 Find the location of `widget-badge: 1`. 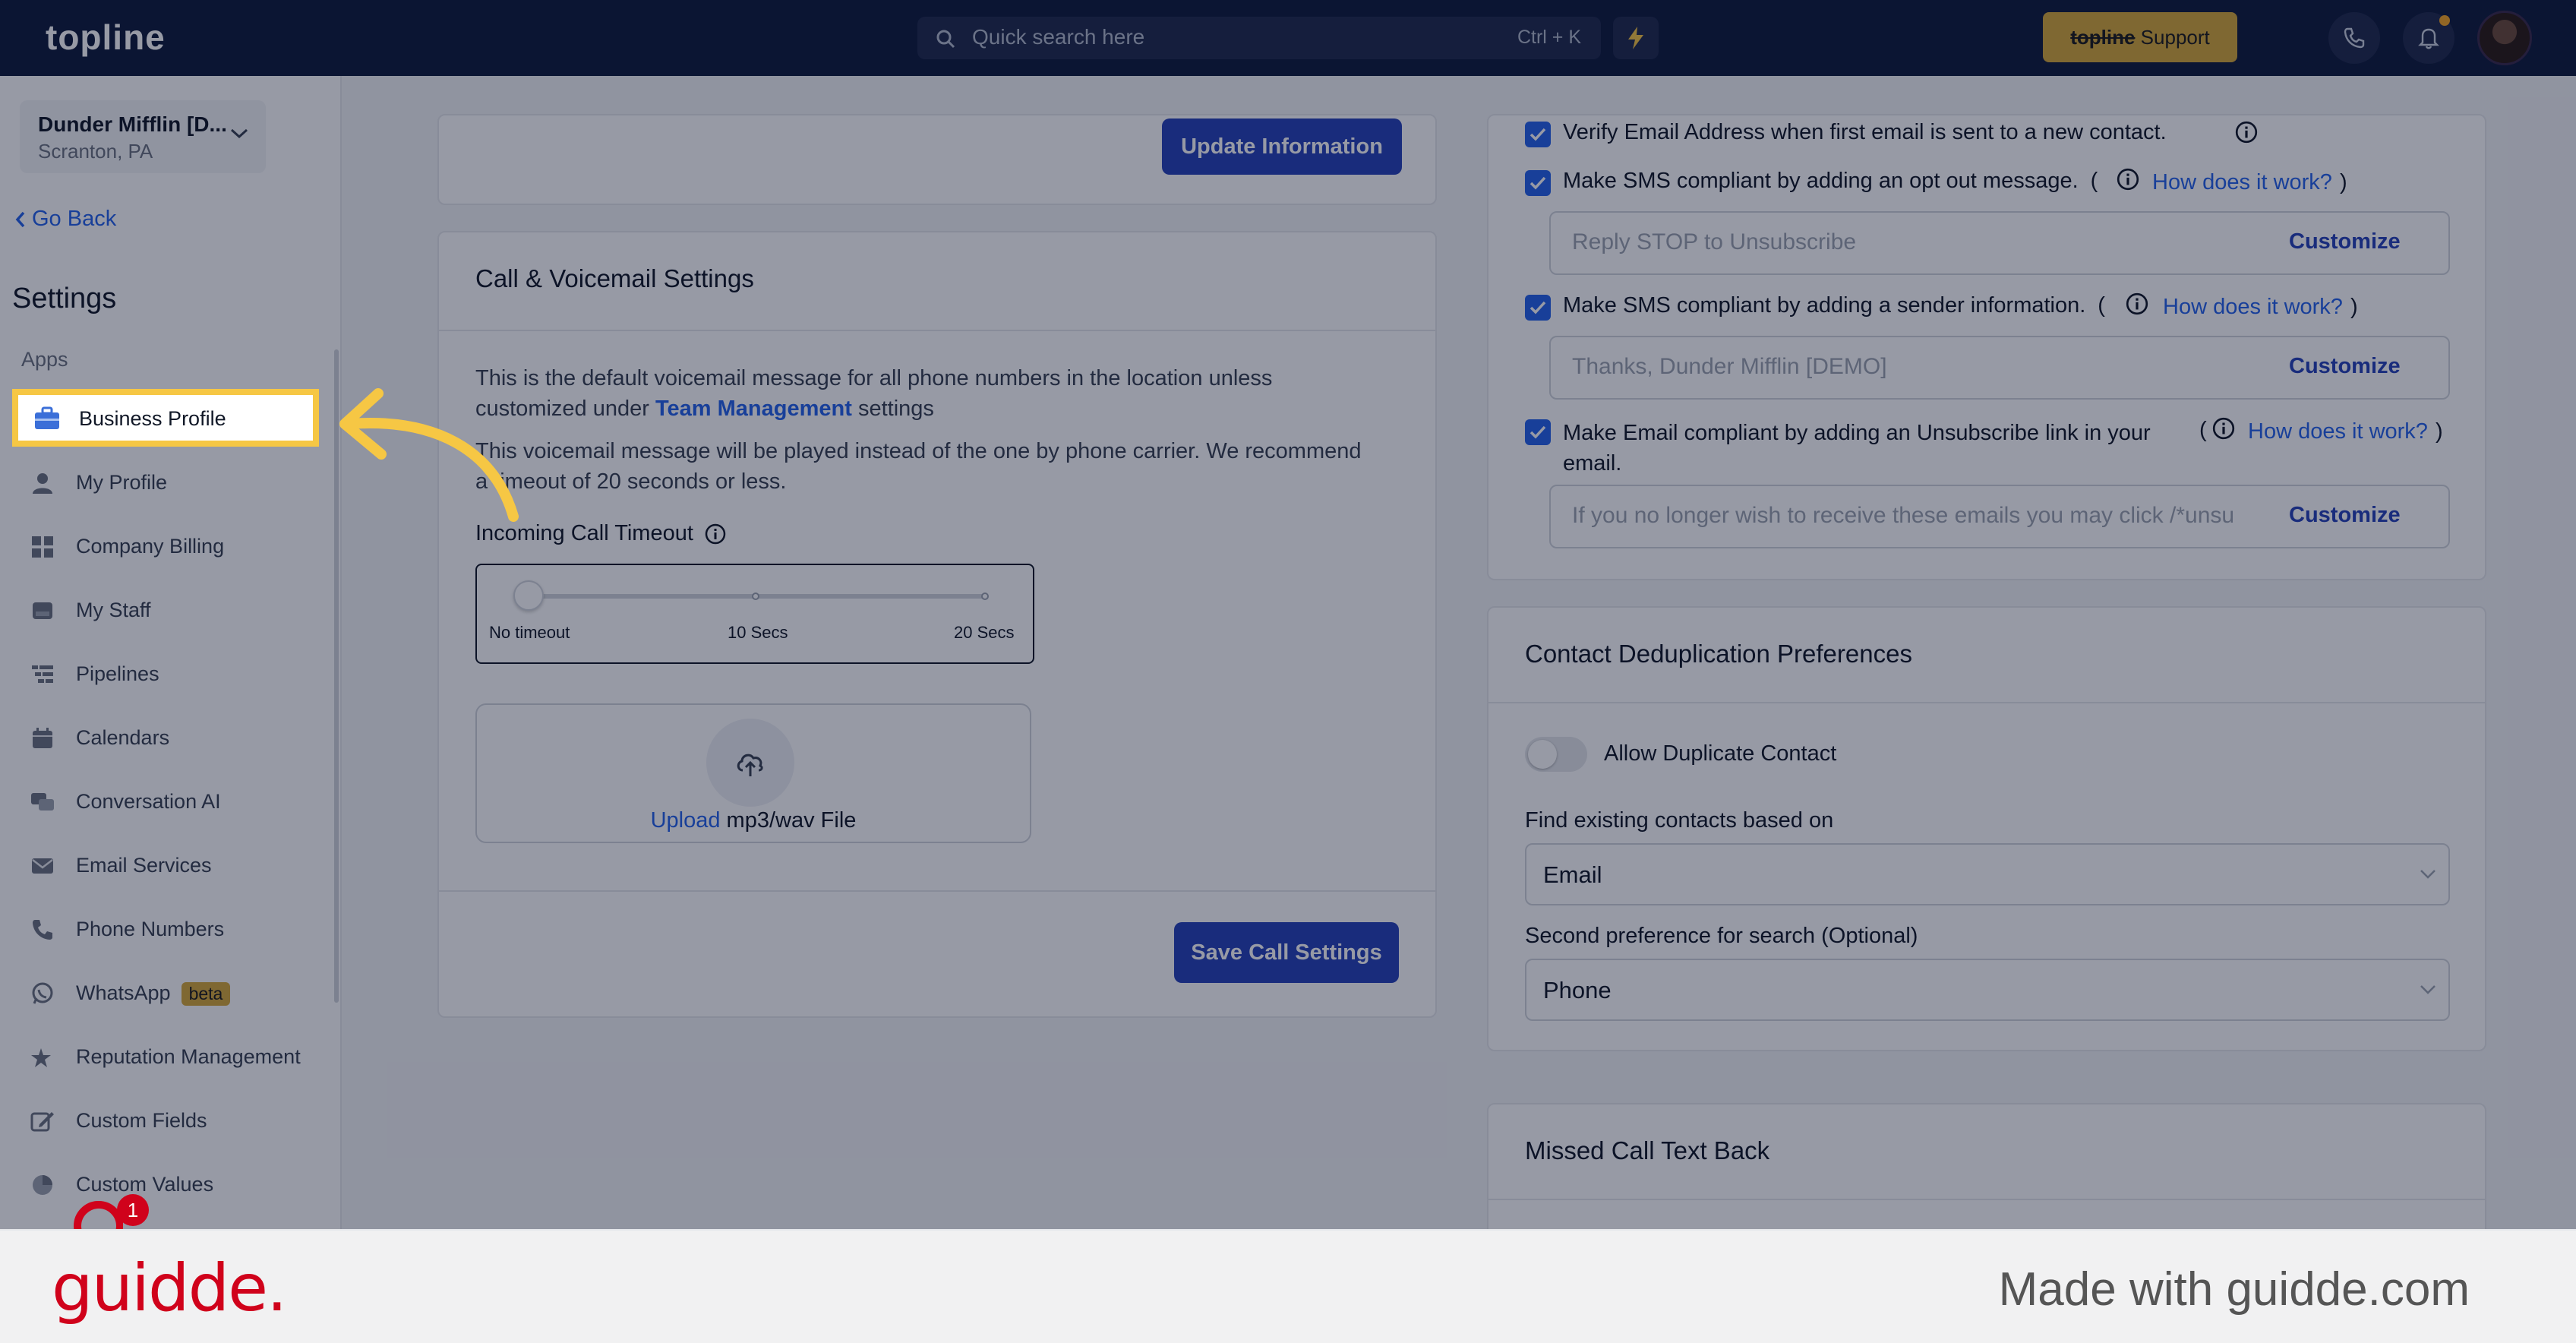

widget-badge: 1 is located at coordinates (133, 1210).